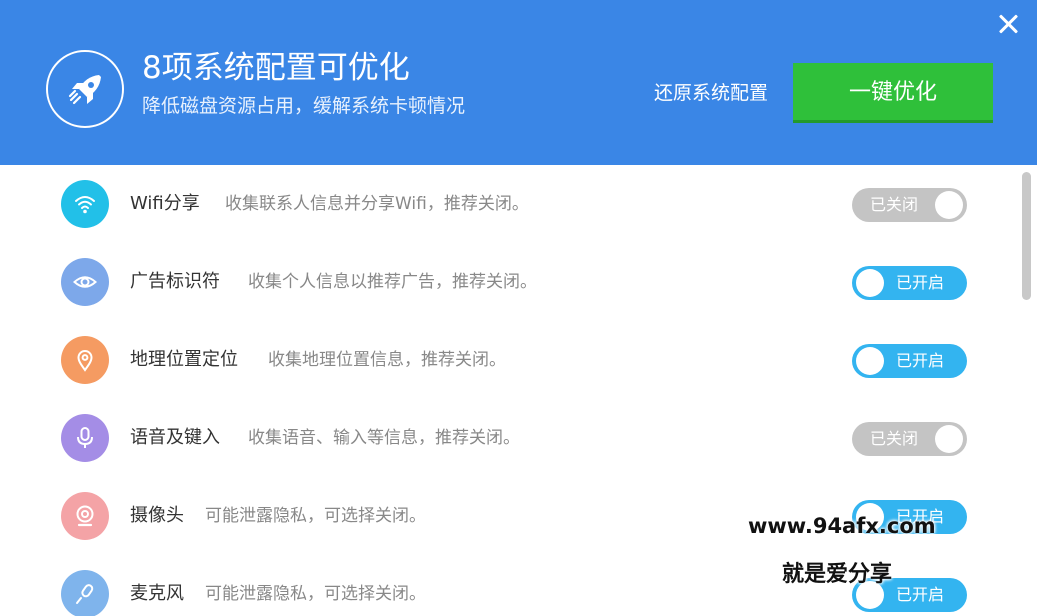 The image size is (1037, 616). I want to click on one-click-optimize-button: 一键优化, so click(893, 93).